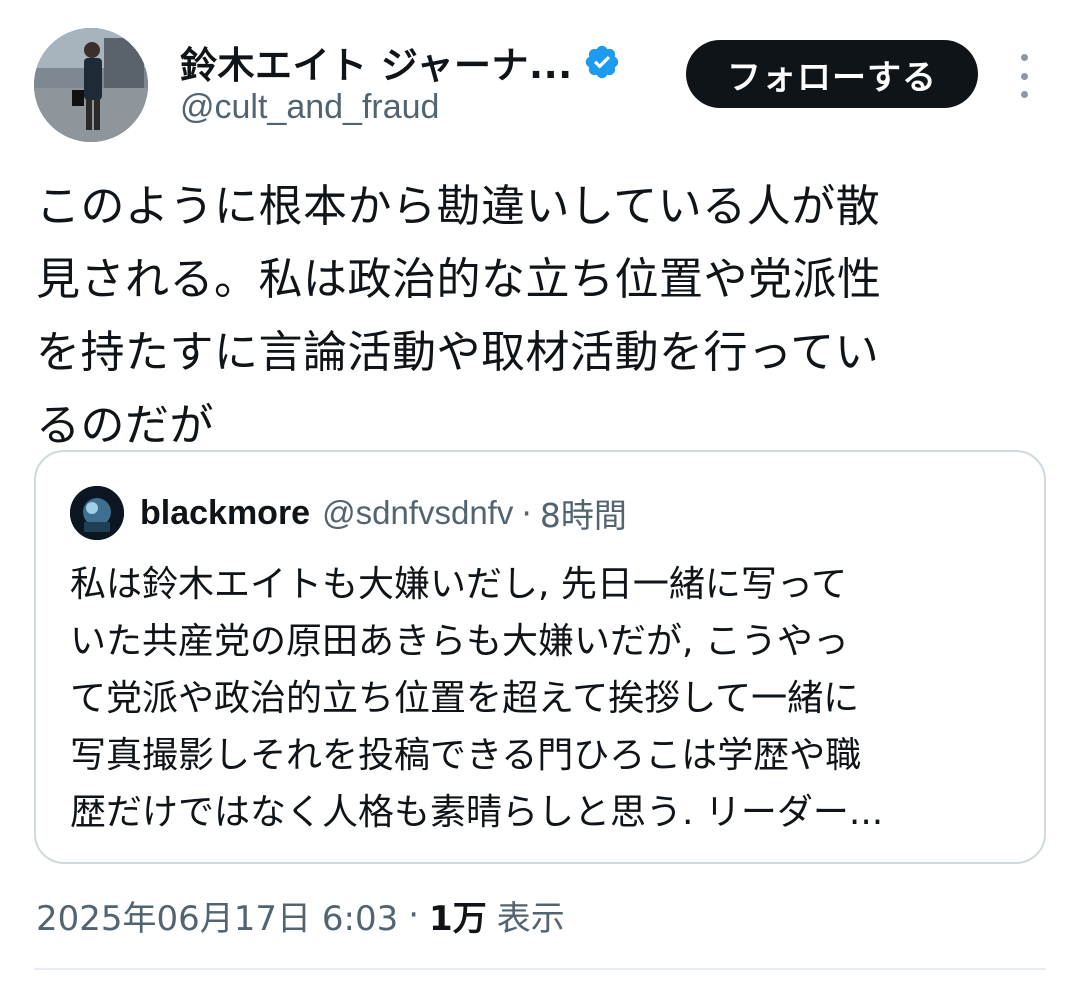 The width and height of the screenshot is (1080, 988). Describe the element at coordinates (217, 915) in the screenshot. I see `tweet-timestamp: 2025年06月17日 6:03` at that location.